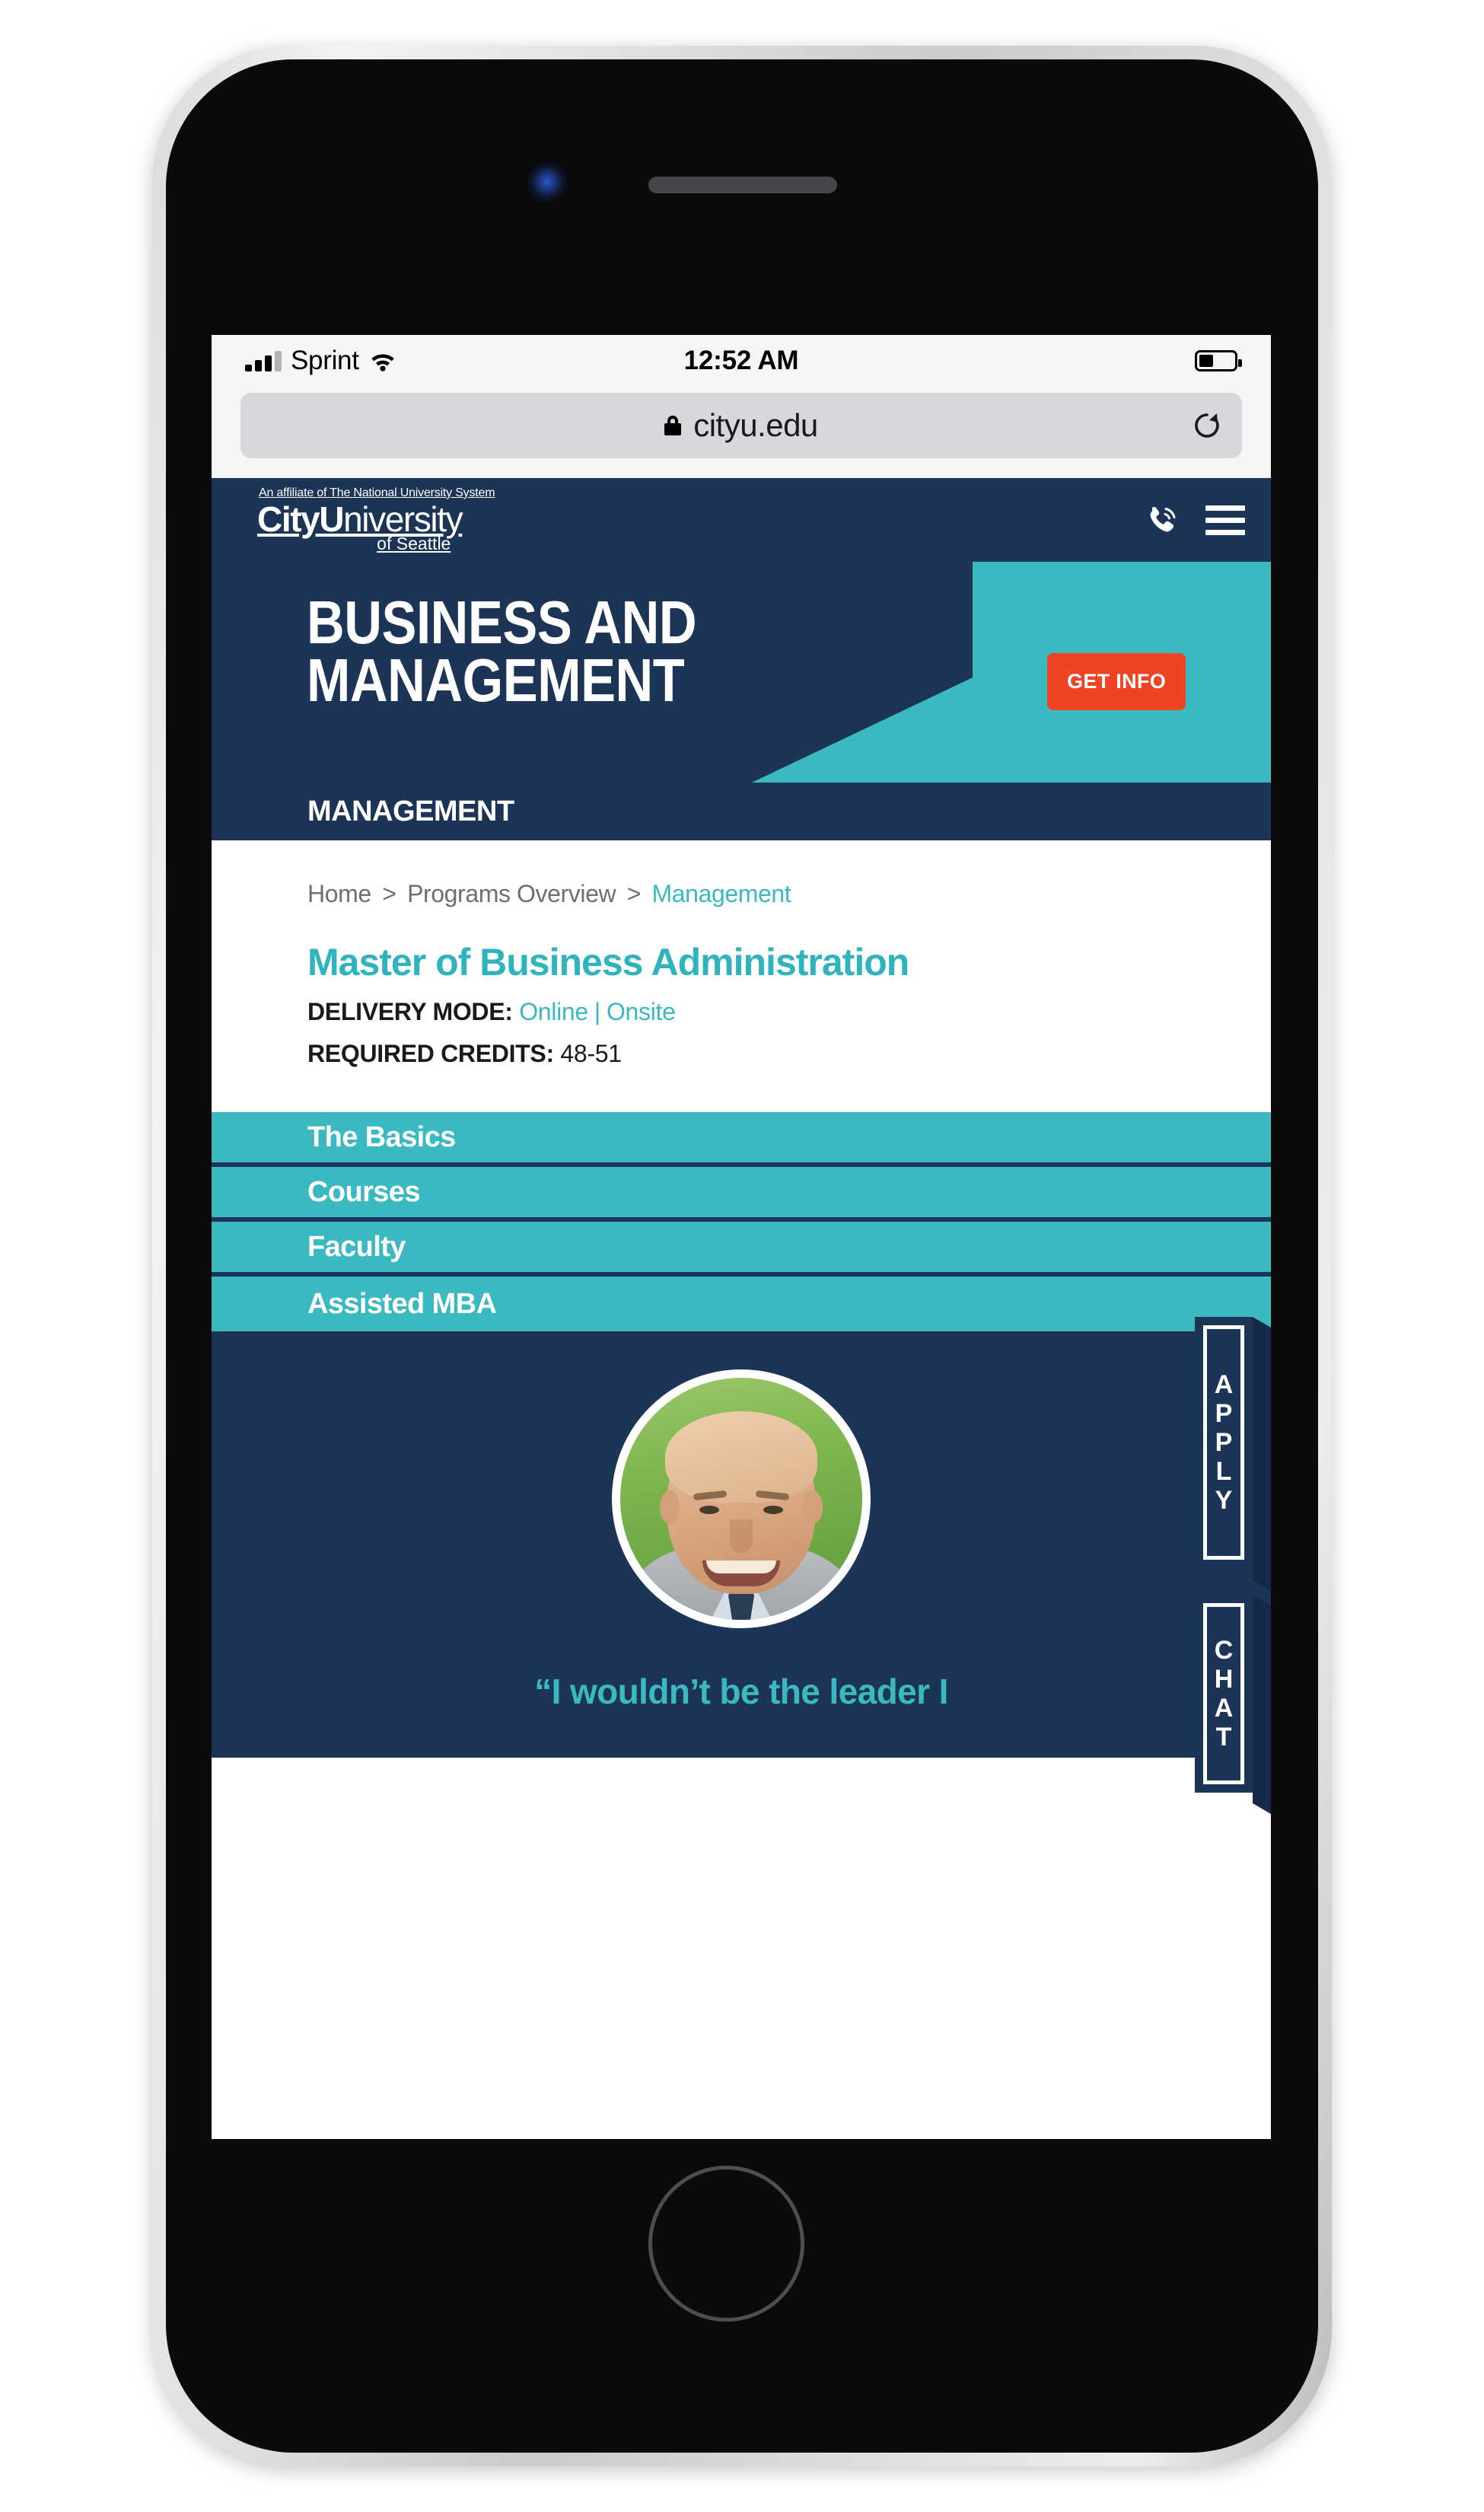  What do you see at coordinates (1223, 1471) in the screenshot?
I see `apply-letter: L` at bounding box center [1223, 1471].